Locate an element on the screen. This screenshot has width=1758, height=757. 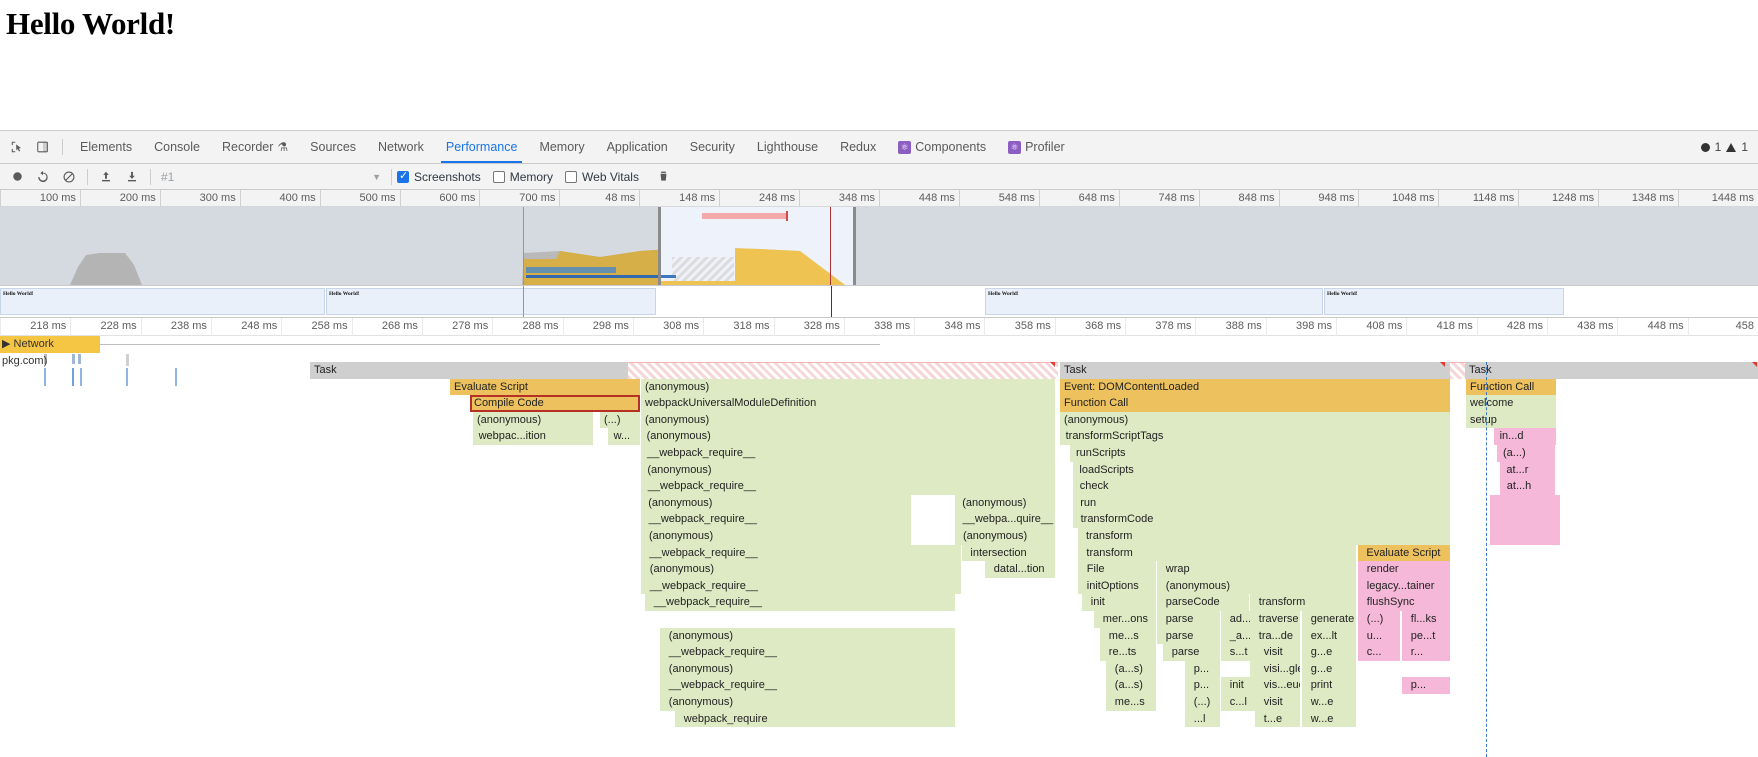
tab-redux: Redux is located at coordinates (858, 147).